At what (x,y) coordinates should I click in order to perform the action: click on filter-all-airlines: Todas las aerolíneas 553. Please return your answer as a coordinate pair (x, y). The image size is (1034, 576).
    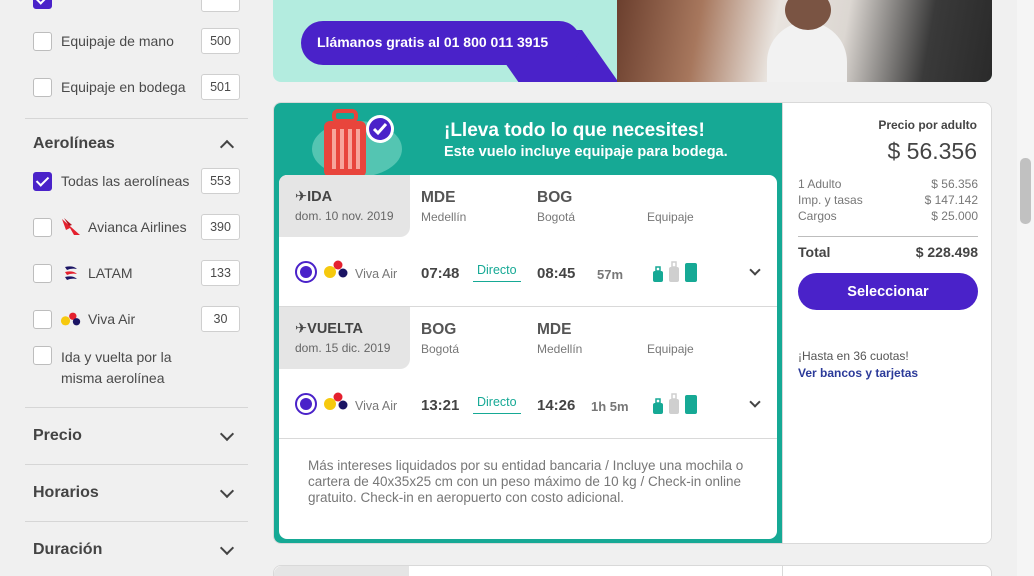
    Looking at the image, I should click on (136, 181).